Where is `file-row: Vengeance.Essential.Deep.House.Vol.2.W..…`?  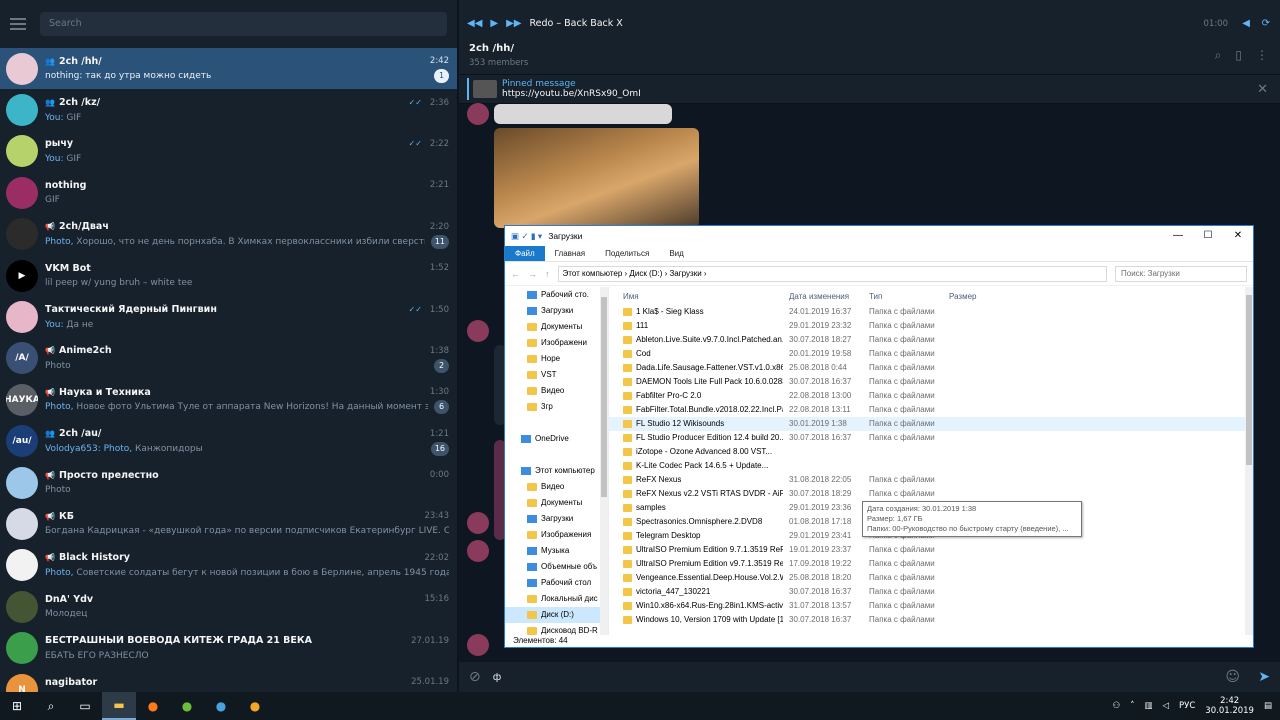 file-row: Vengeance.Essential.Deep.House.Vol.2.W..… is located at coordinates (931, 578).